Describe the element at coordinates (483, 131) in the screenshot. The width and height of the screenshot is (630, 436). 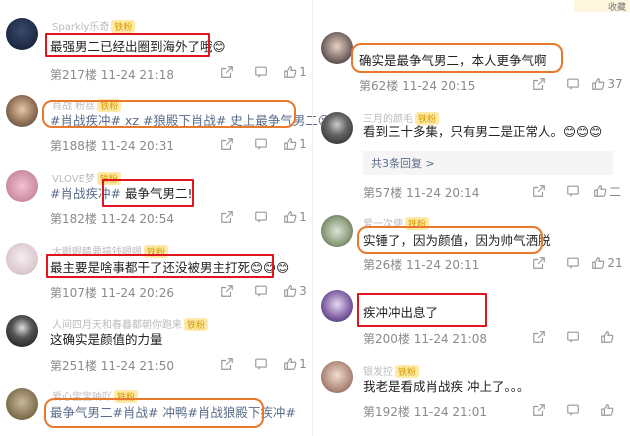
I see `comment-text: 看到三十多集，只有男二是正常人。😊😊😊` at that location.